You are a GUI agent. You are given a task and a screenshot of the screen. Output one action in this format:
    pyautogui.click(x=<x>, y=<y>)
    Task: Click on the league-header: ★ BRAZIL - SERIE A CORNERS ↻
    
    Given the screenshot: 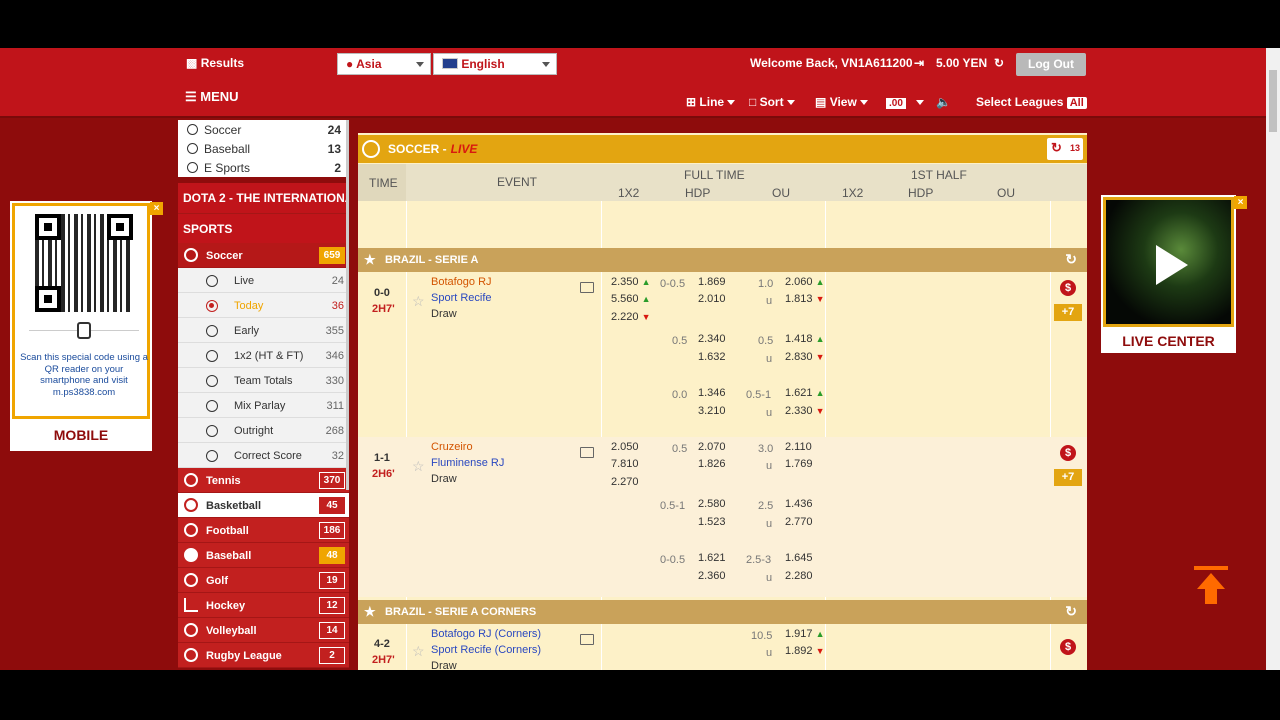 What is the action you would take?
    pyautogui.click(x=722, y=612)
    